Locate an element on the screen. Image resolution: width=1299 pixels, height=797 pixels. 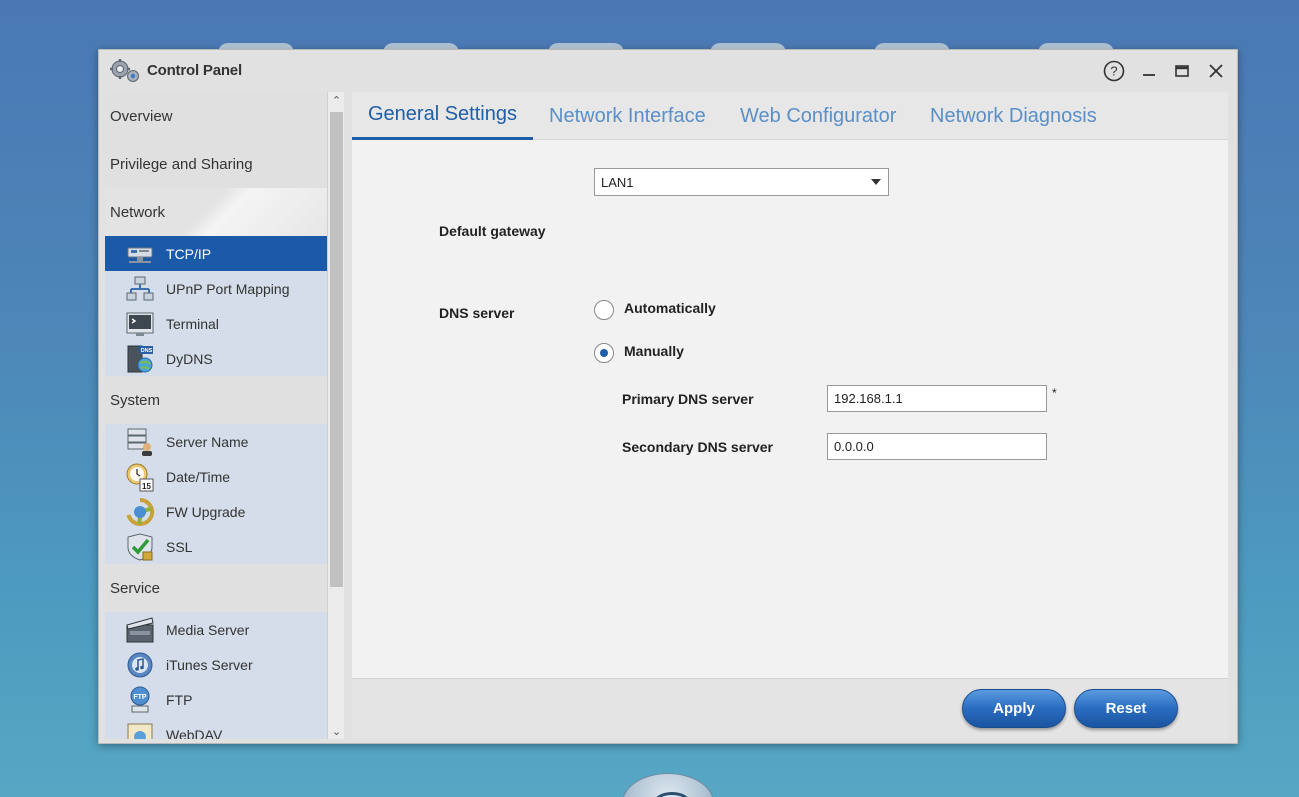
sidebar-section-privilege-sharing: Privilege and Sharing is located at coordinates (216, 164).